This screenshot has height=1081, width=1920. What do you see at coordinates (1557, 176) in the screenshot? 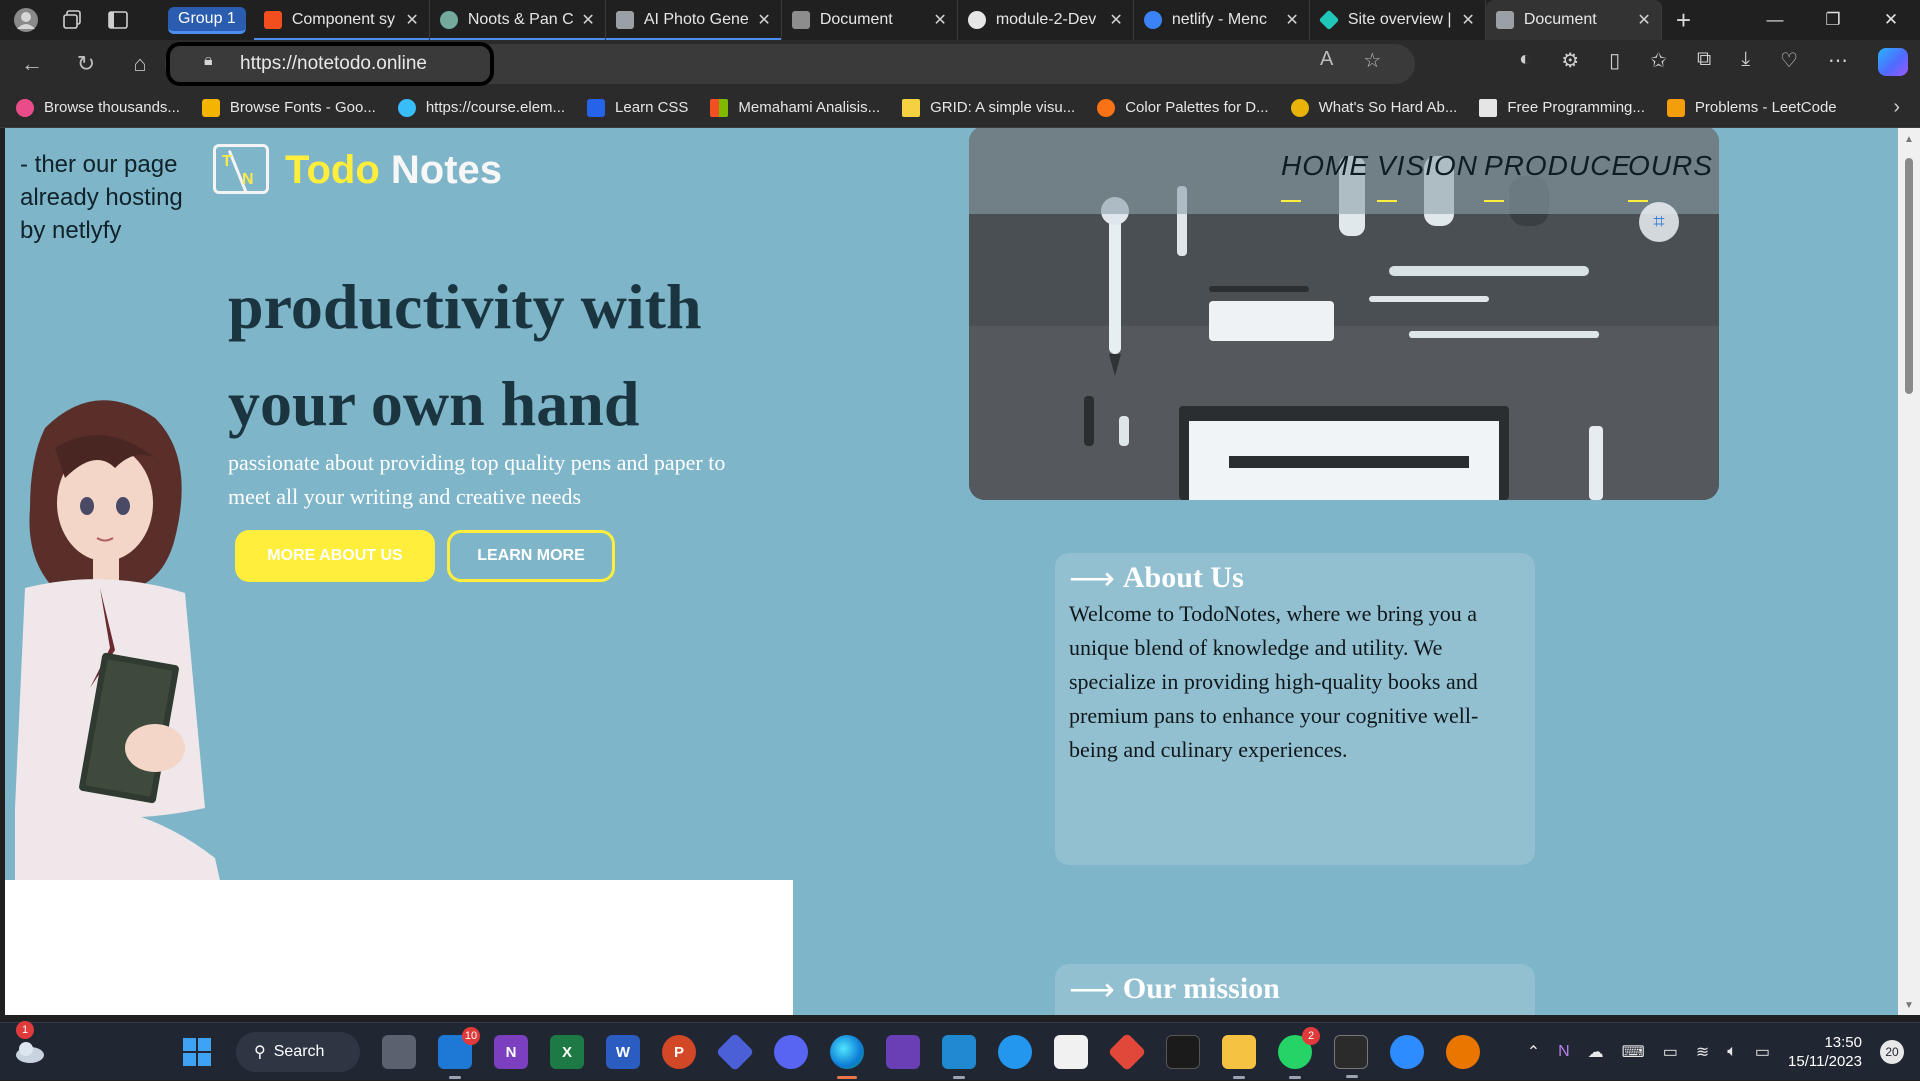
I see `nav-produce: PRODUCE` at bounding box center [1557, 176].